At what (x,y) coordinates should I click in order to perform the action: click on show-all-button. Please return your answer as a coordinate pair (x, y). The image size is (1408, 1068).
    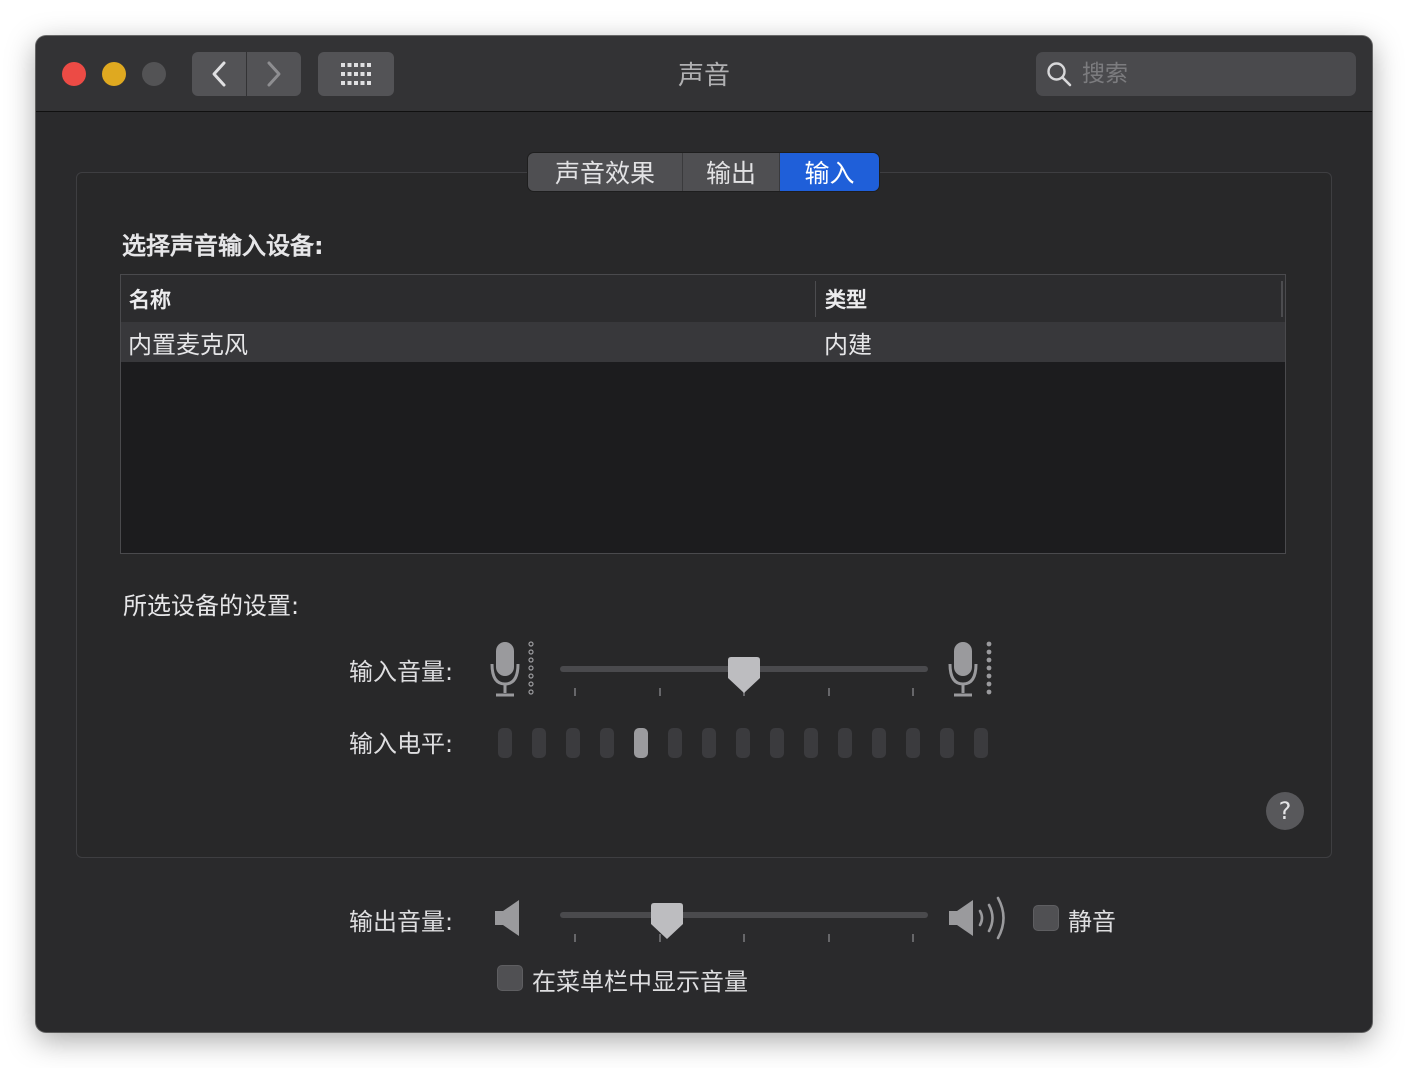
    Looking at the image, I should click on (356, 74).